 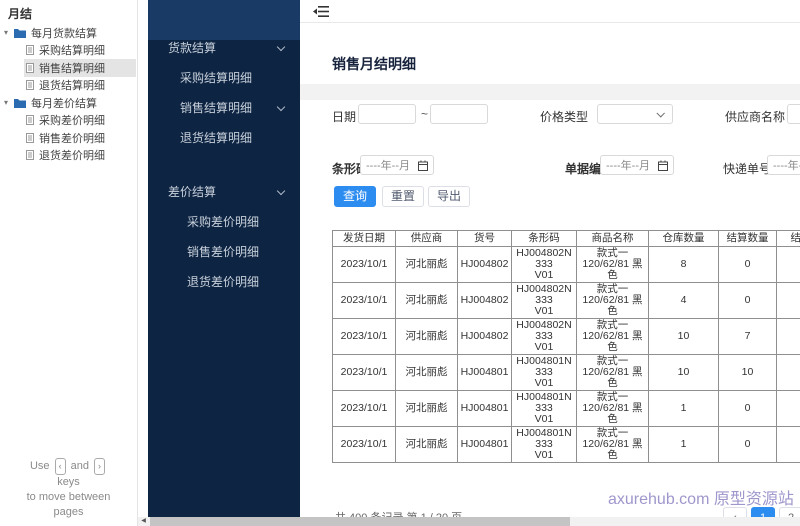 What do you see at coordinates (374, 64) in the screenshot?
I see `page-title: 销售月结明细` at bounding box center [374, 64].